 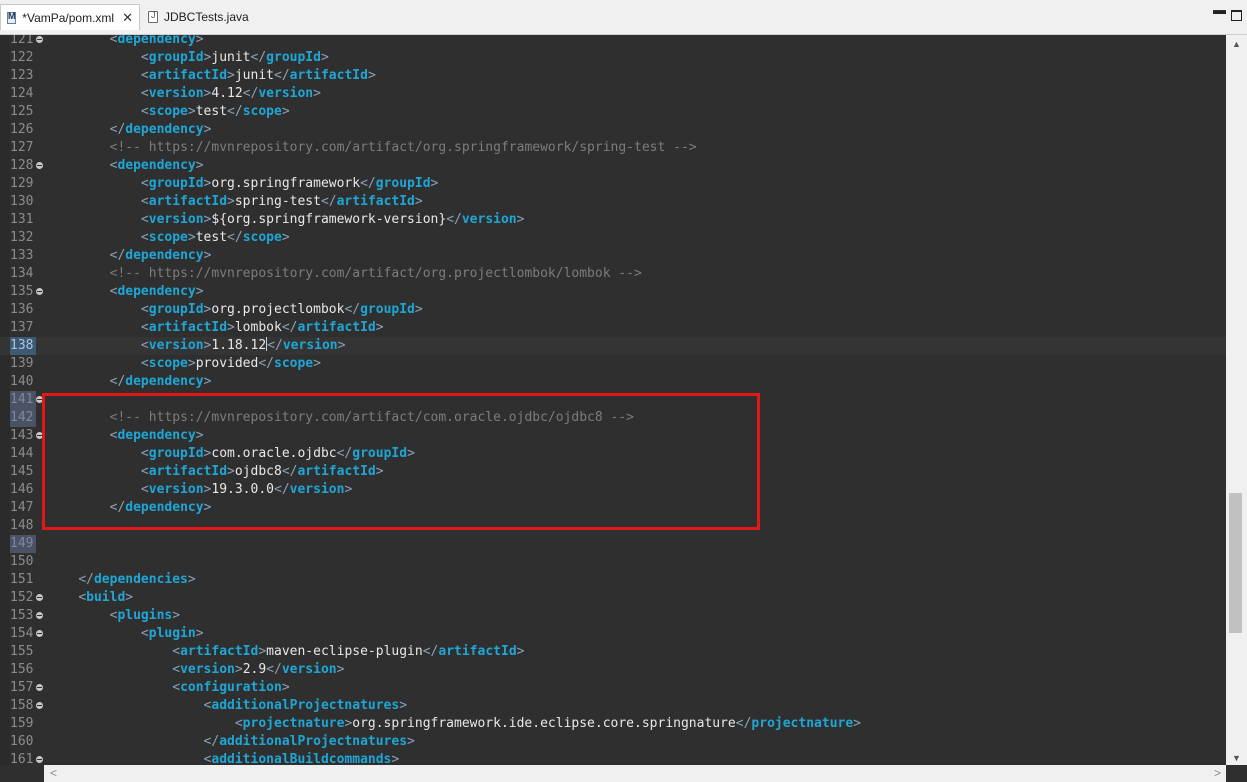 What do you see at coordinates (613, 670) in the screenshot?
I see `code-line: 156 <version>2.9</version>` at bounding box center [613, 670].